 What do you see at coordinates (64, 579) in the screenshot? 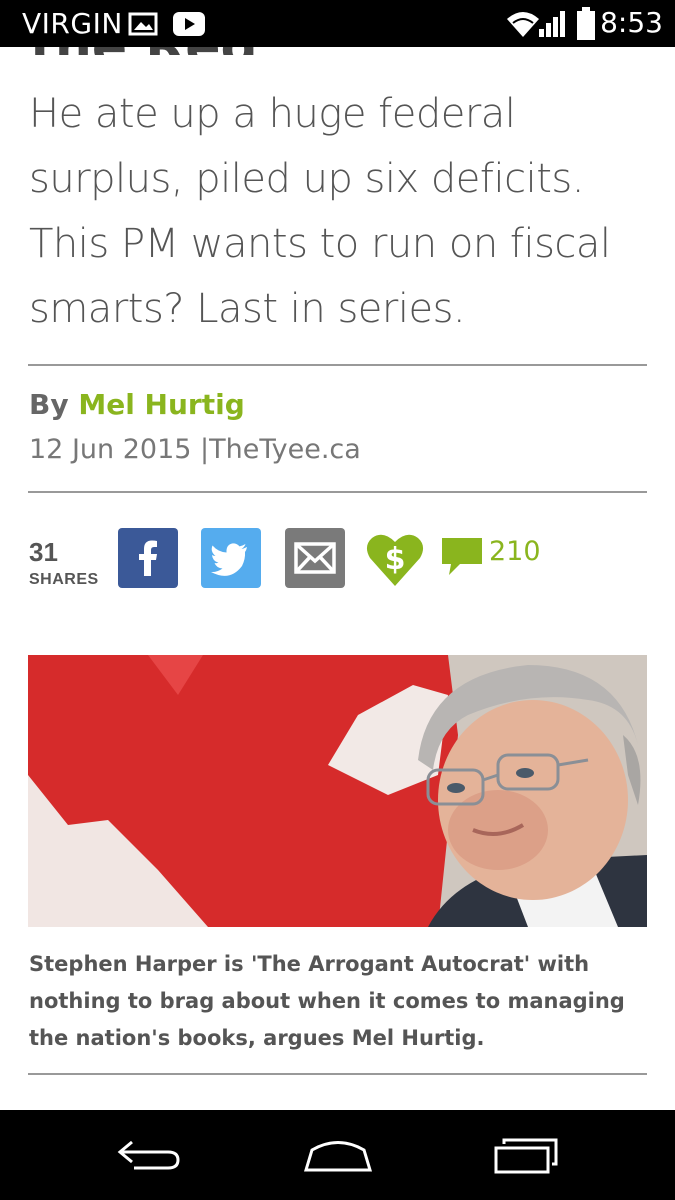
I see `share-count-label: SHARES` at bounding box center [64, 579].